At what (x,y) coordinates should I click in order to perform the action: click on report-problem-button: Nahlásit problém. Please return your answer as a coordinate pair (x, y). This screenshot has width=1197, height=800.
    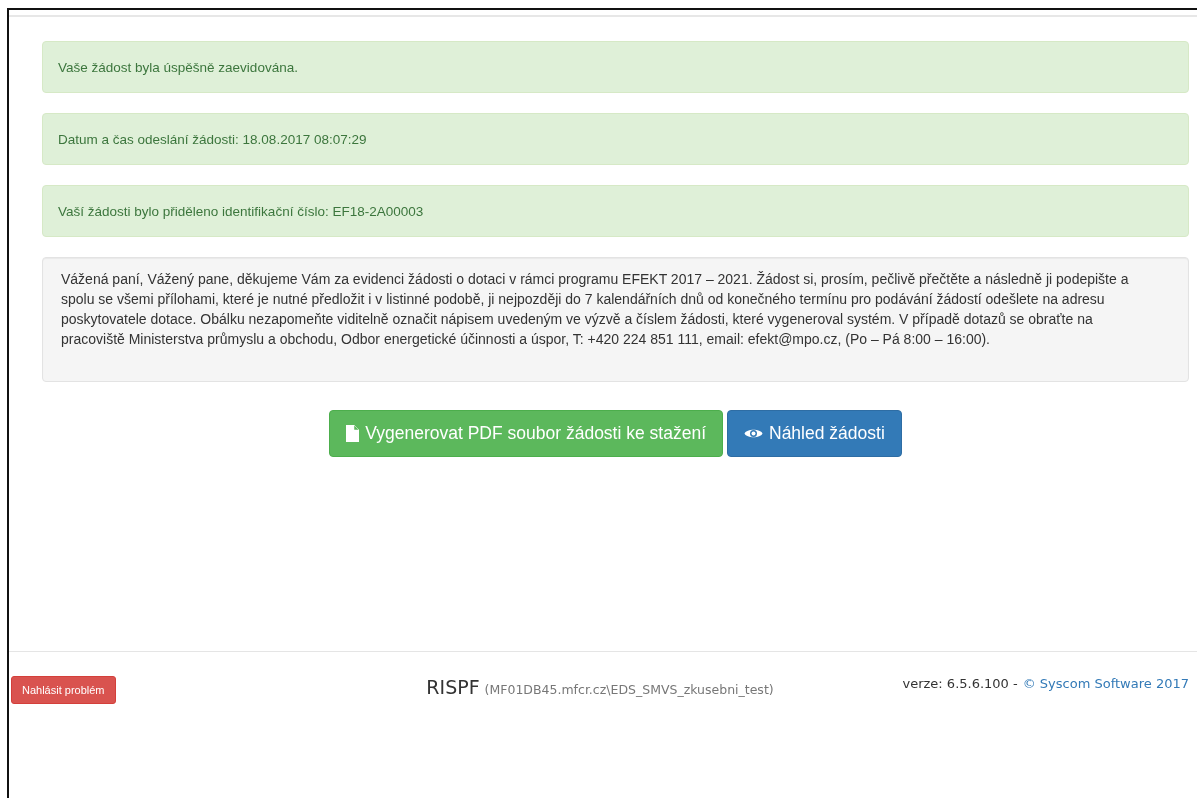
    Looking at the image, I should click on (63, 690).